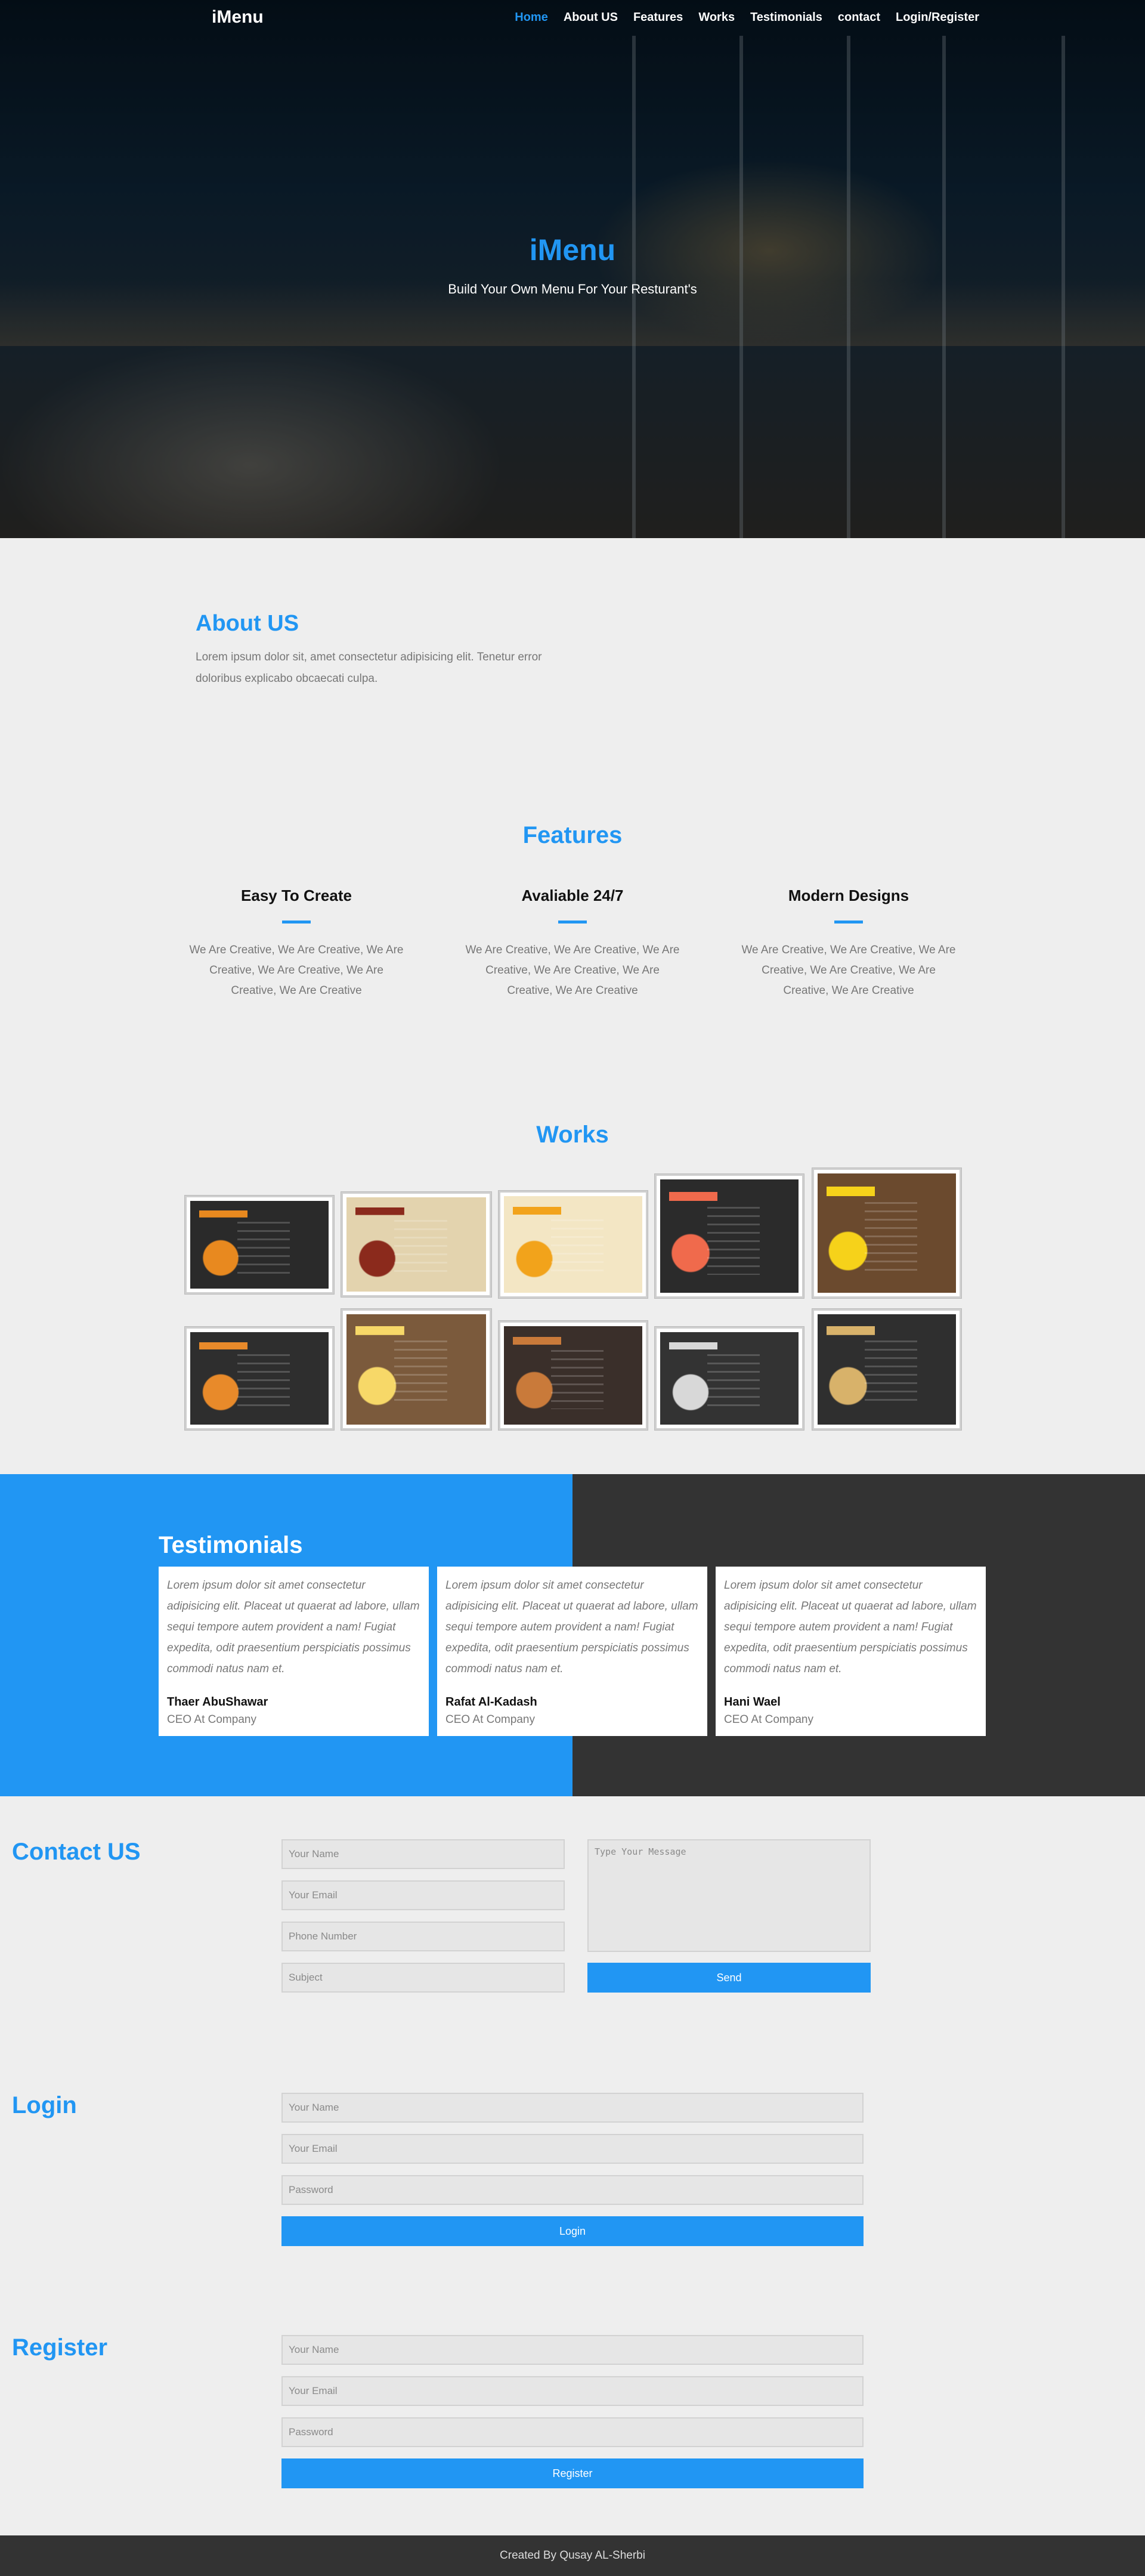 This screenshot has height=2576, width=1145. Describe the element at coordinates (729, 1895) in the screenshot. I see `contact-message-textarea` at that location.